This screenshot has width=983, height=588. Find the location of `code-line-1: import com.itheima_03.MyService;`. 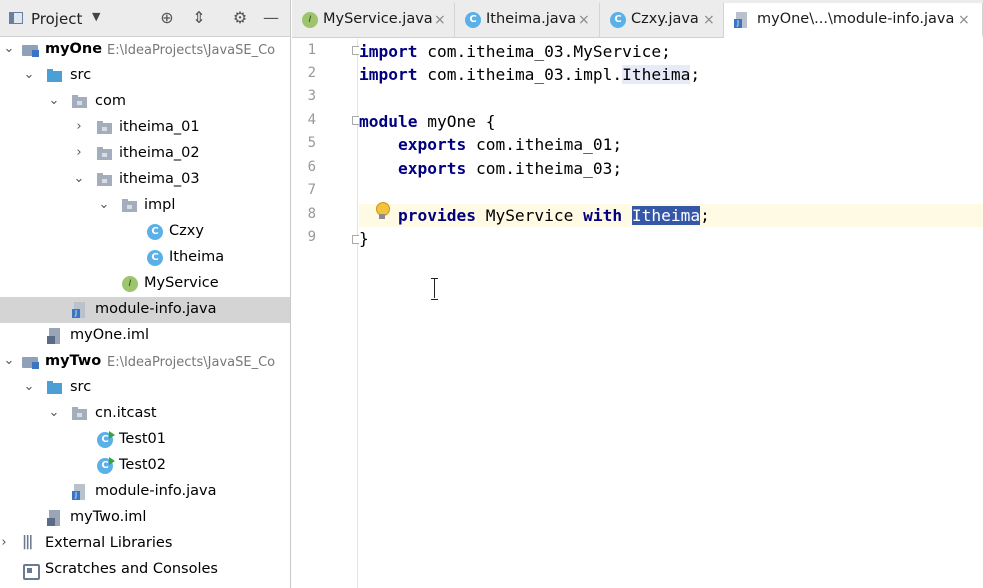

code-line-1: import com.itheima_03.MyService; is located at coordinates (671, 51).